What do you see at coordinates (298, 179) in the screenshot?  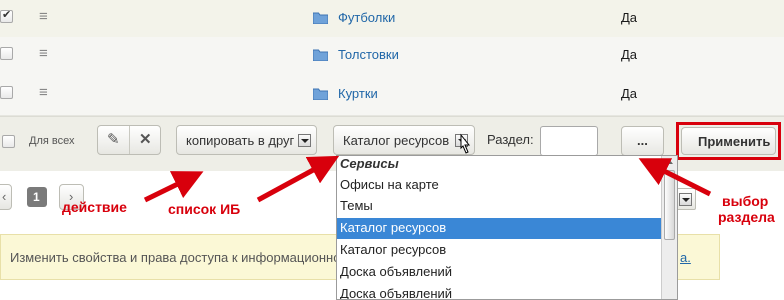 I see `arrow-iblock` at bounding box center [298, 179].